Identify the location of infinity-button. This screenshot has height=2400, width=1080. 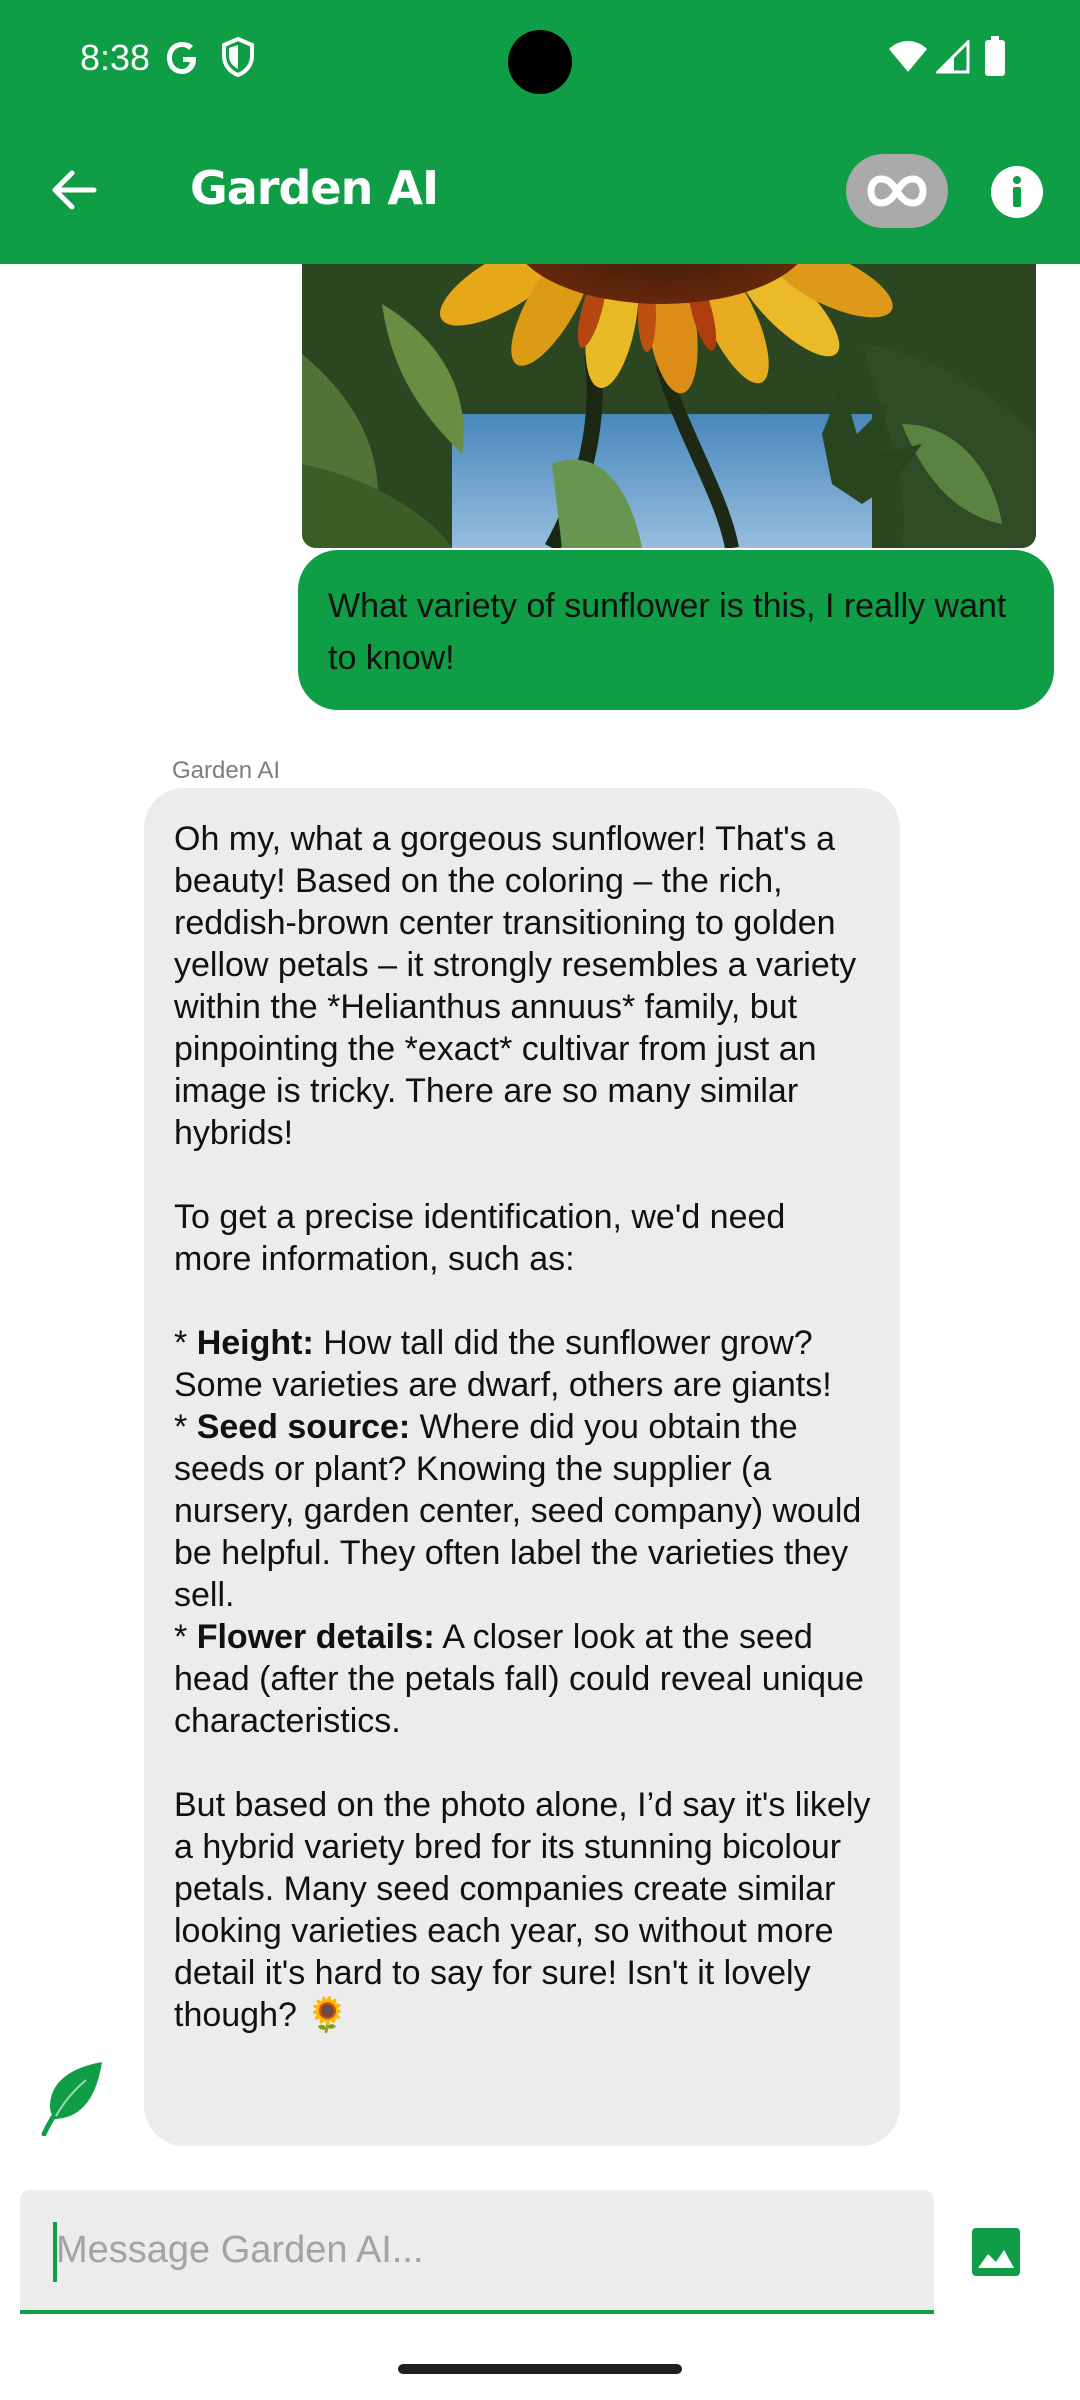
(897, 191).